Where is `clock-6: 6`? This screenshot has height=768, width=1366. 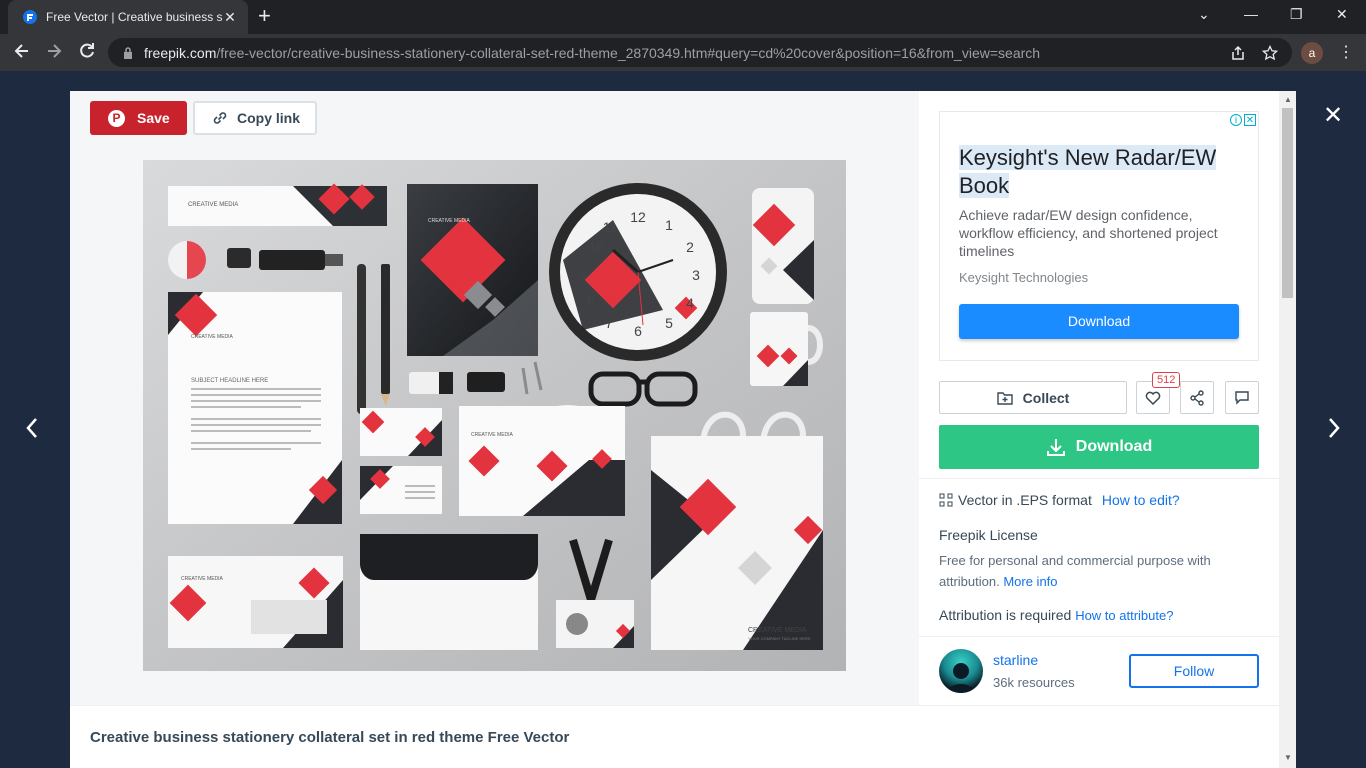 clock-6: 6 is located at coordinates (638, 331).